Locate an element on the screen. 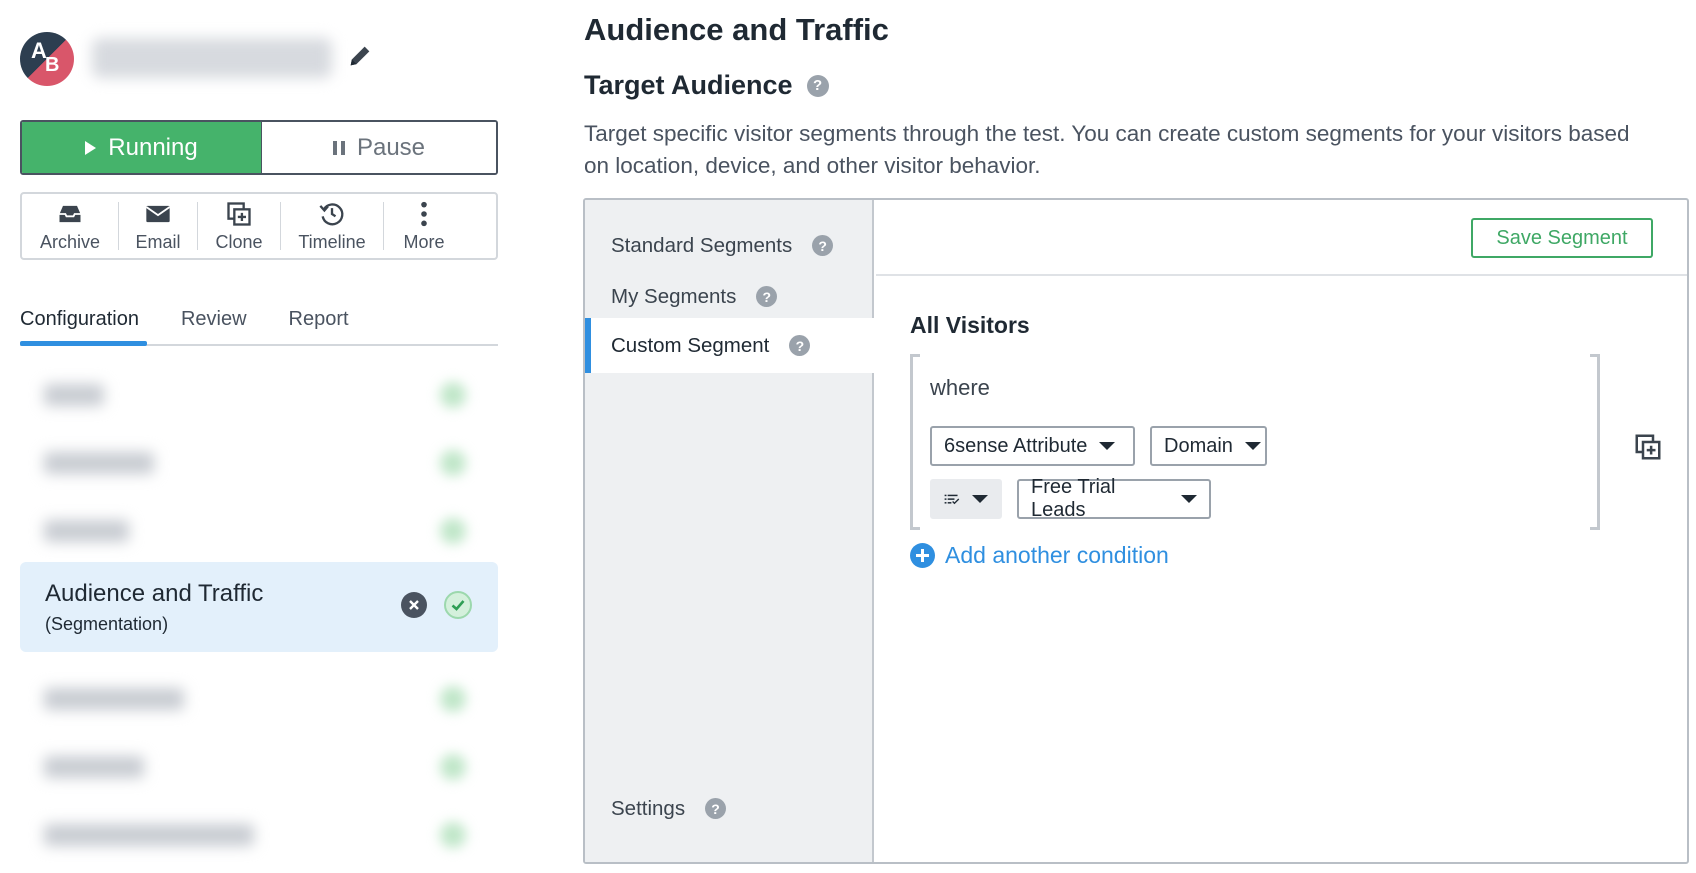 Image resolution: width=1696 pixels, height=873 pixels. seg-nav-custom-segment: Custom Segment ? is located at coordinates (730, 345).